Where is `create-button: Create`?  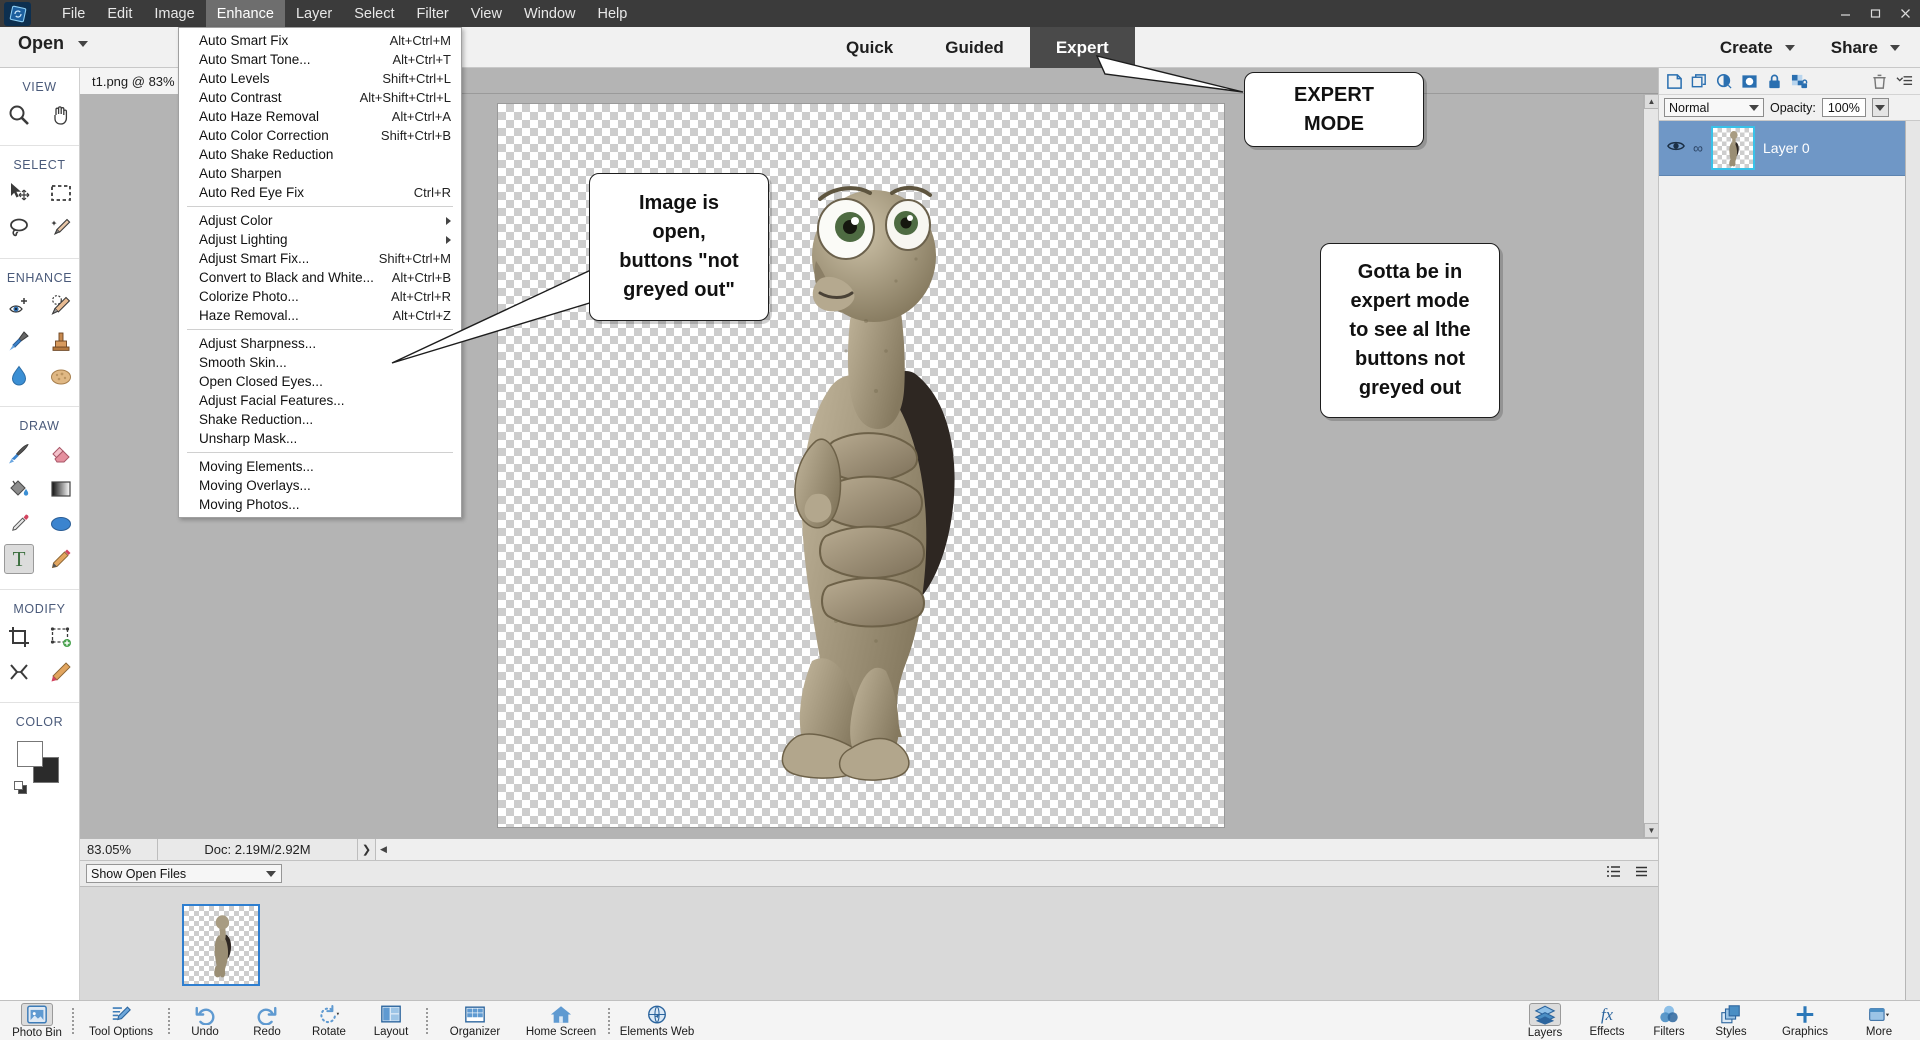 create-button: Create is located at coordinates (1757, 48).